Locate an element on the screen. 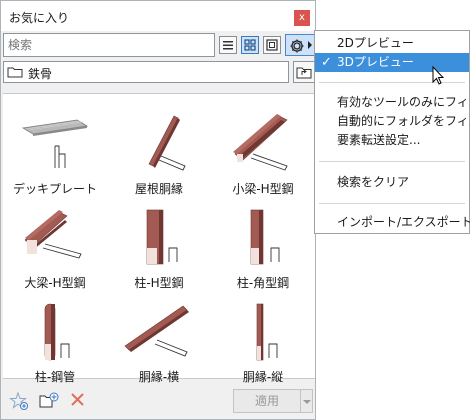 This screenshot has width=470, height=420. favorite-item: 胴縁-横 is located at coordinates (159, 344).